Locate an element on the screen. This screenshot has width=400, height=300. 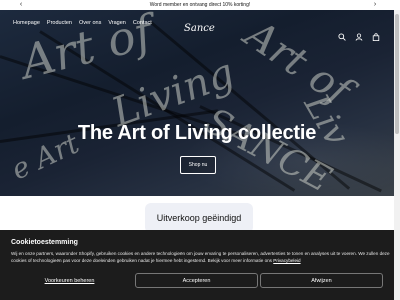
account-icon is located at coordinates (359, 34).